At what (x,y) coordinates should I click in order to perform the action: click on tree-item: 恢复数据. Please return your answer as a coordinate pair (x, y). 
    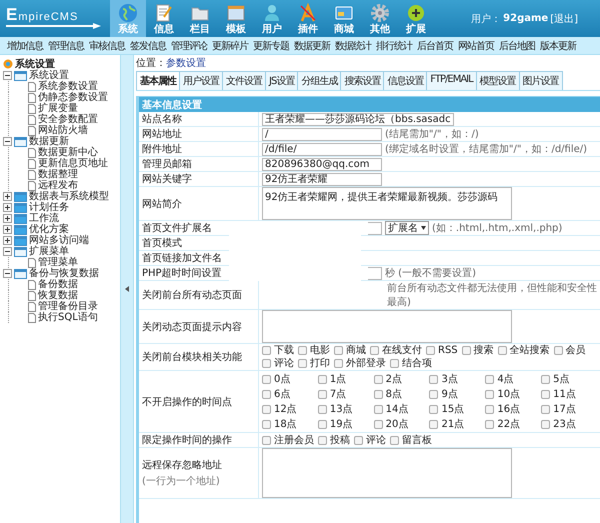
    Looking at the image, I should click on (58, 295).